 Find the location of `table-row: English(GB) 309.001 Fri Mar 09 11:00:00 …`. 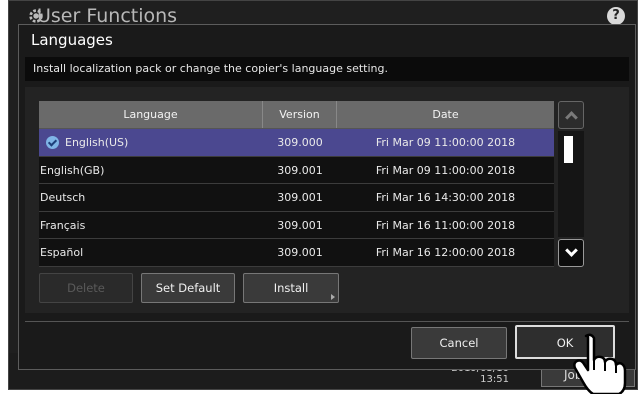

table-row: English(GB) 309.001 Fri Mar 09 11:00:00 … is located at coordinates (296, 170).